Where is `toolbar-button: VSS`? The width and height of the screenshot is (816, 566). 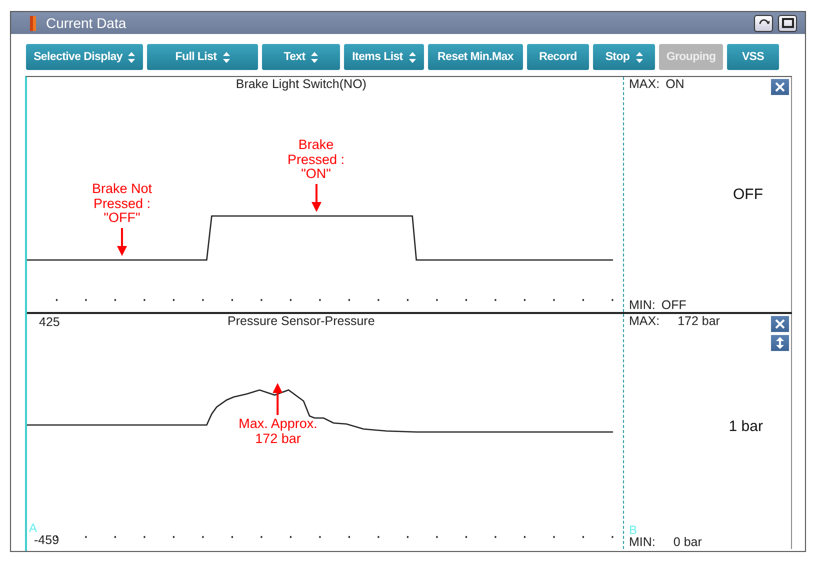
toolbar-button: VSS is located at coordinates (753, 57).